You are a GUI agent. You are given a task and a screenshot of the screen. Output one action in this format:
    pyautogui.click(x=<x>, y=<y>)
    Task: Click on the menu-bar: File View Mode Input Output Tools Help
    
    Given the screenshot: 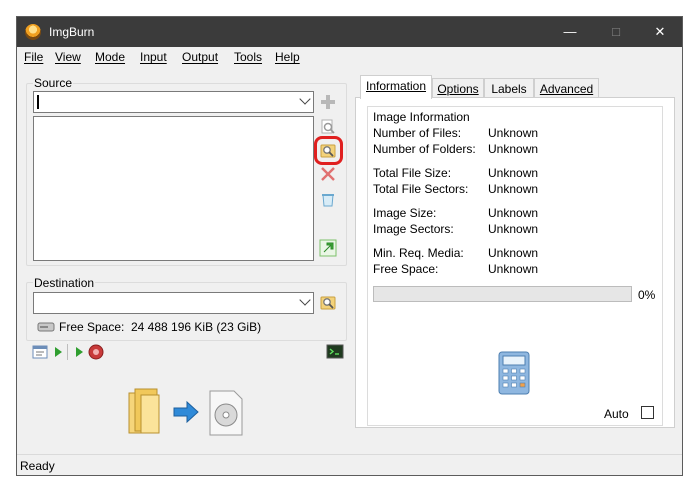 What is the action you would take?
    pyautogui.click(x=349, y=57)
    